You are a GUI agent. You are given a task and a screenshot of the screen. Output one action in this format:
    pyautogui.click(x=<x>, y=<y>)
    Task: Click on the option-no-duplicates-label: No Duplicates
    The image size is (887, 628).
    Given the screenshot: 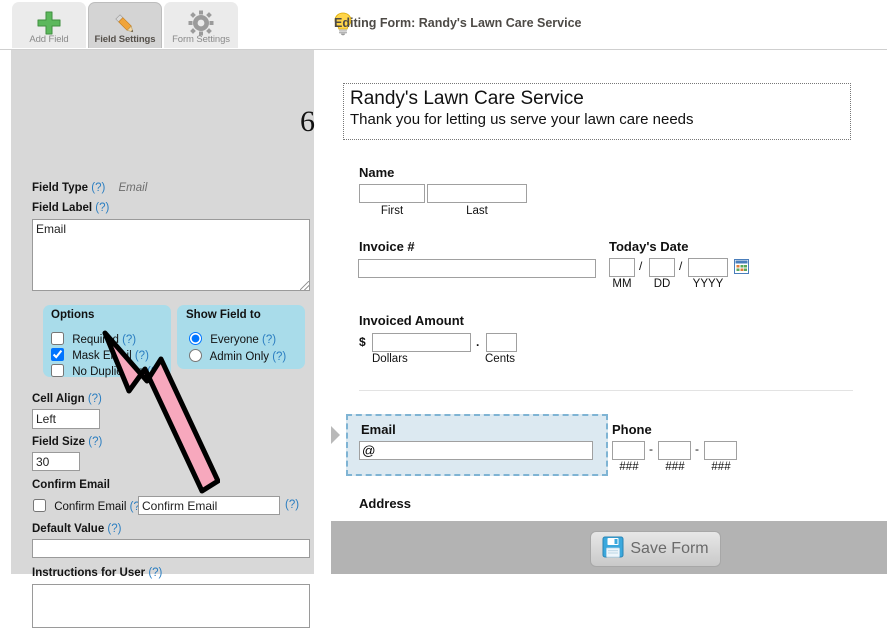 What is the action you would take?
    pyautogui.click(x=108, y=372)
    